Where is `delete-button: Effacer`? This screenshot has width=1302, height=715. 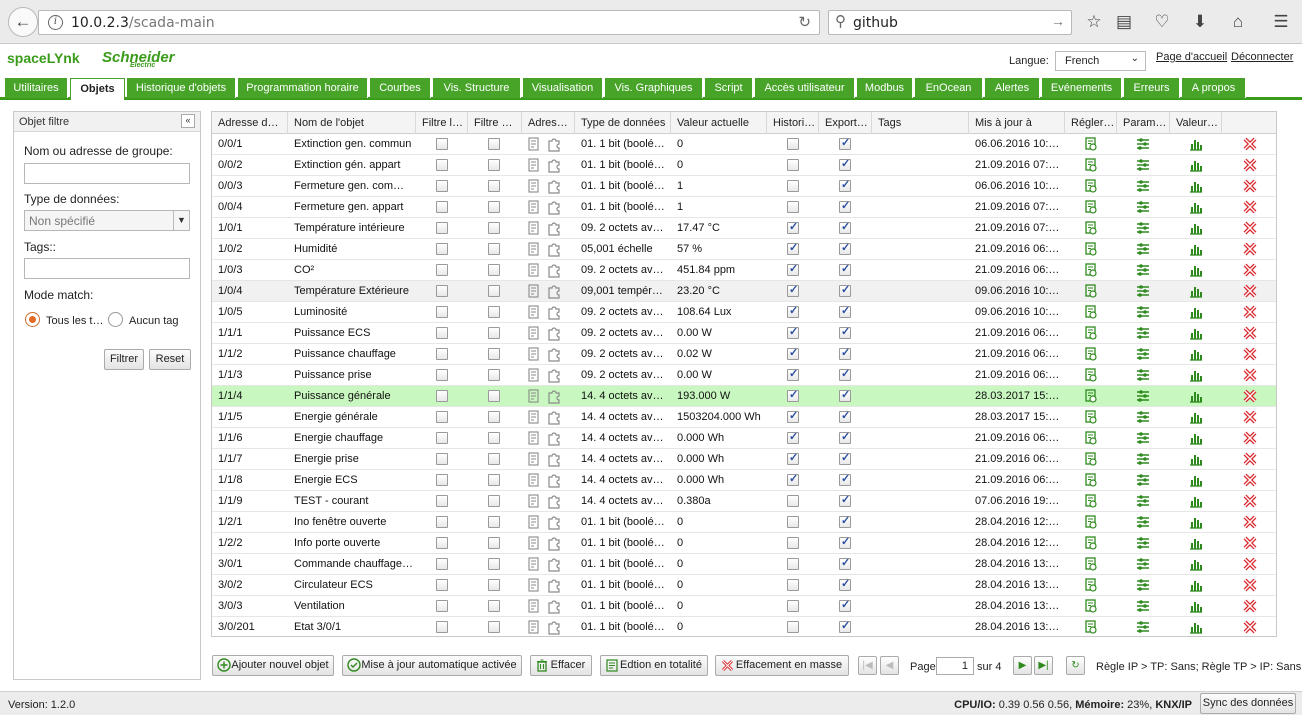
delete-button: Effacer is located at coordinates (561, 665).